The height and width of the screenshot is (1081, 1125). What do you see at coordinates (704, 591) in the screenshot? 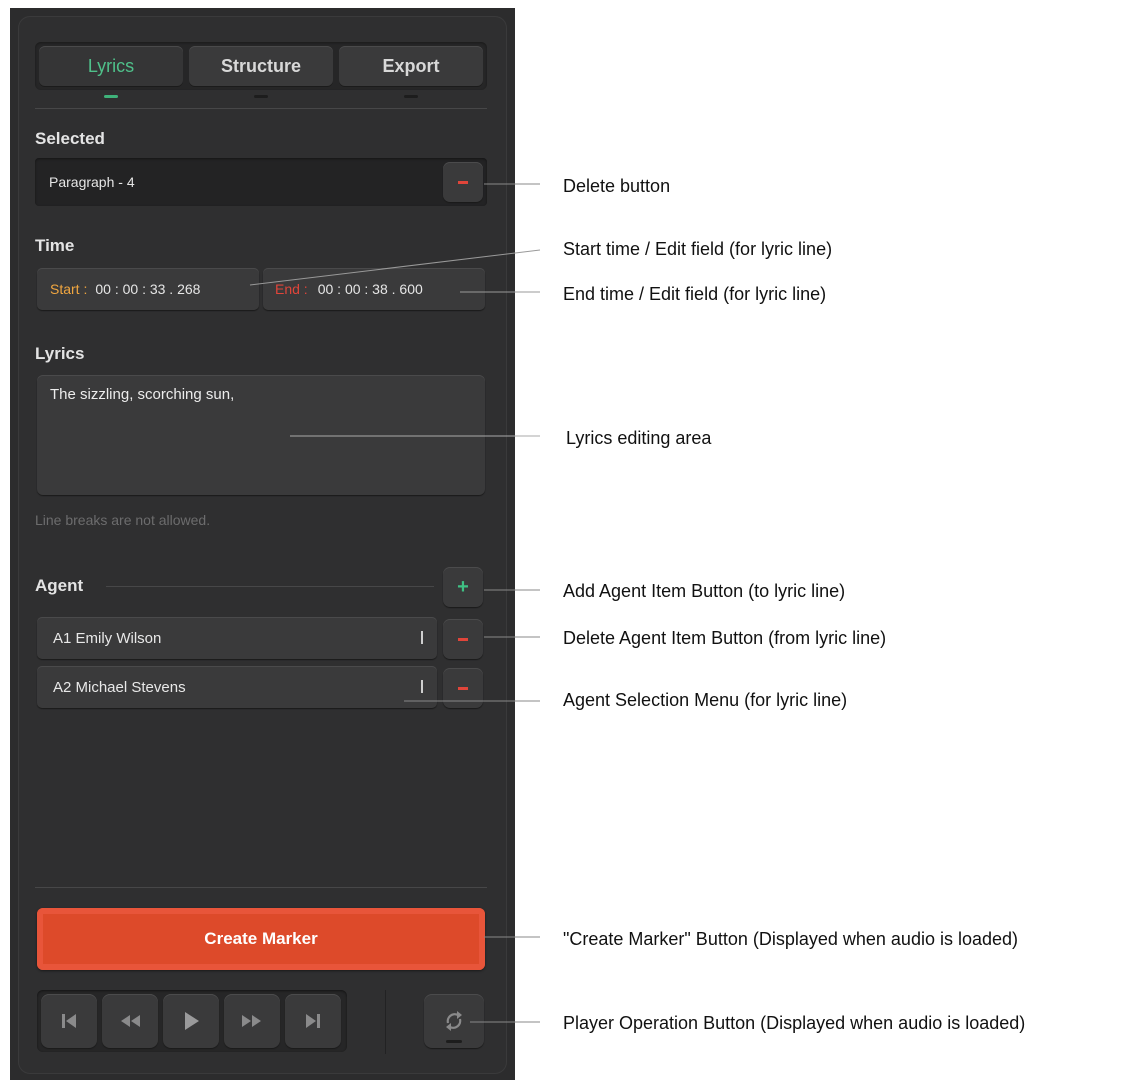
I see `annotation-add-agent: Add Agent Item Button (to lyric line)` at bounding box center [704, 591].